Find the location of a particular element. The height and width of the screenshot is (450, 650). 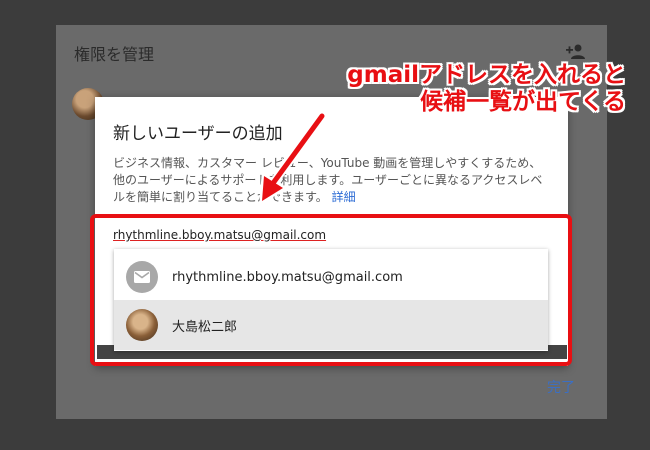

annotation-line-2: 候補一覧が出てくる is located at coordinates (523, 102).